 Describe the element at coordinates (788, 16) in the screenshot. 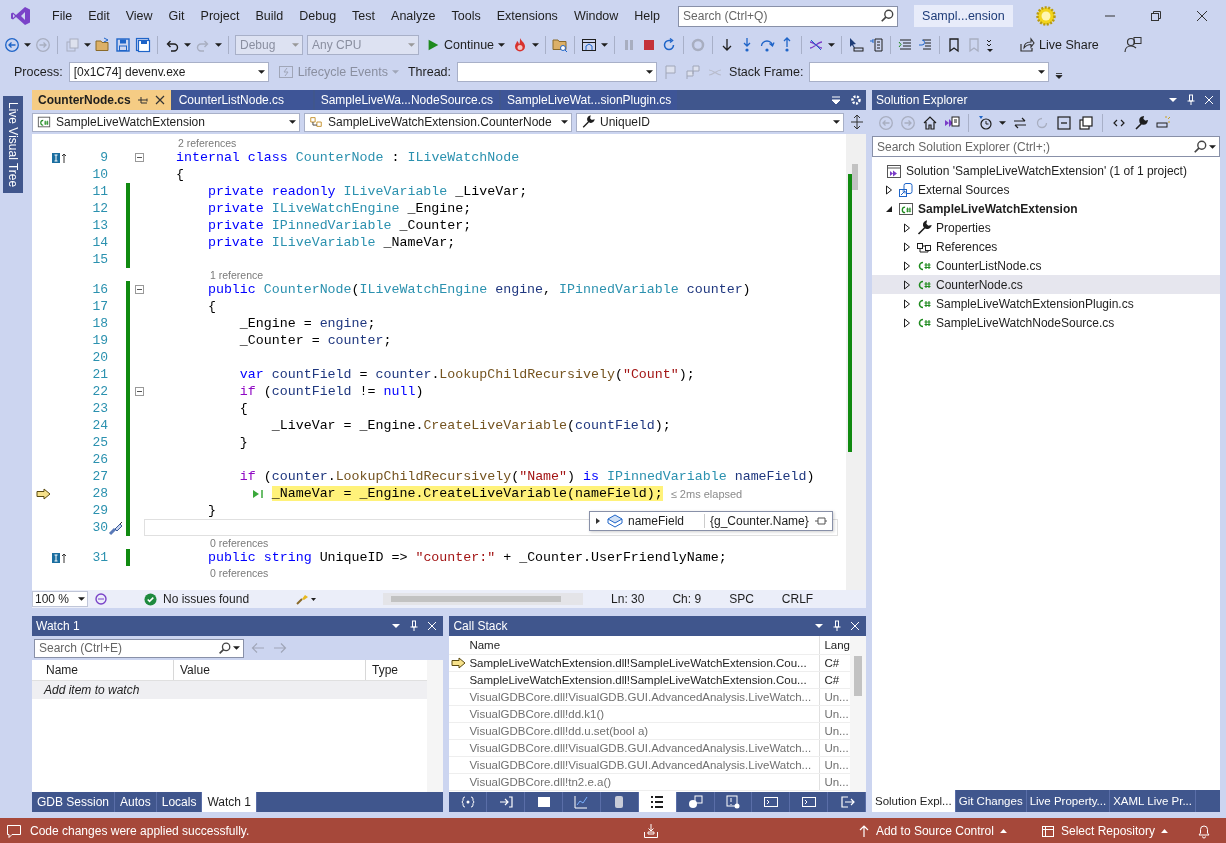

I see `search-field: Search (Ctrl+Q)` at that location.